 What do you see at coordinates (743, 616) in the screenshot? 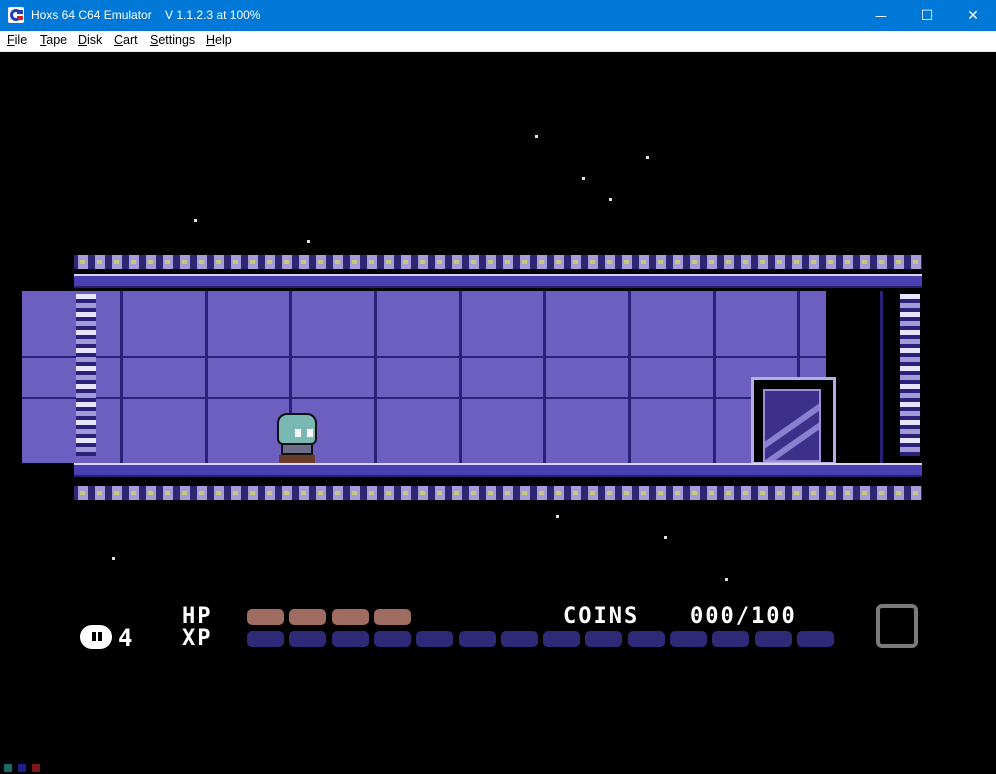
I see `coins-counter: 000/100` at bounding box center [743, 616].